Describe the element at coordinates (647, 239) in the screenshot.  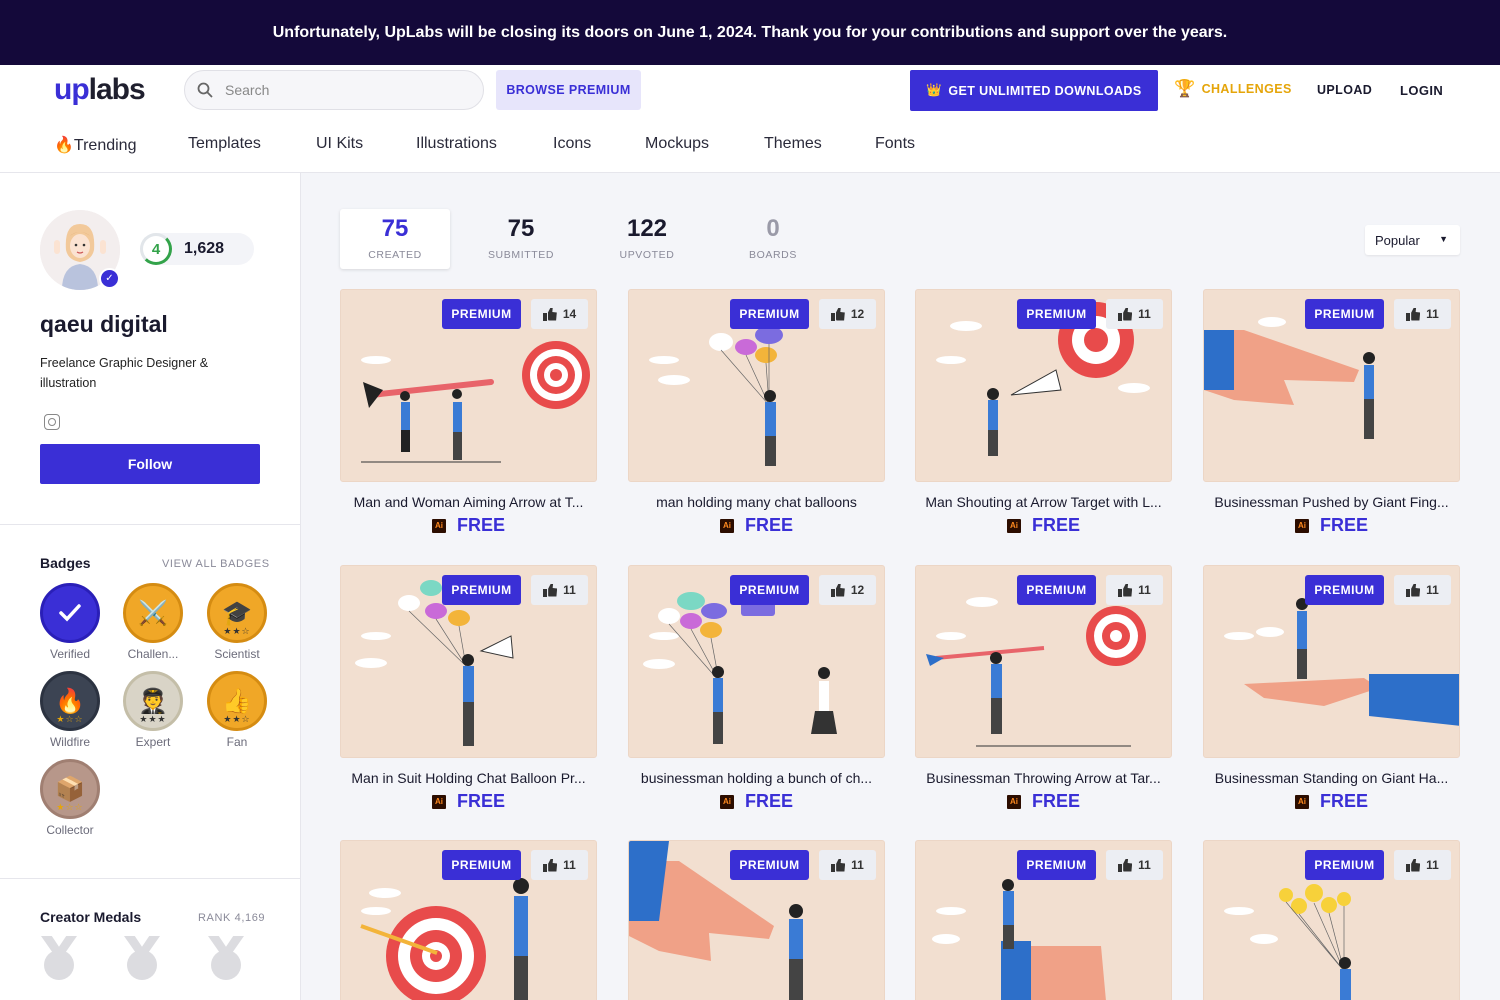
I see `stat-upvoted-tab: 122 UPVOTED` at that location.